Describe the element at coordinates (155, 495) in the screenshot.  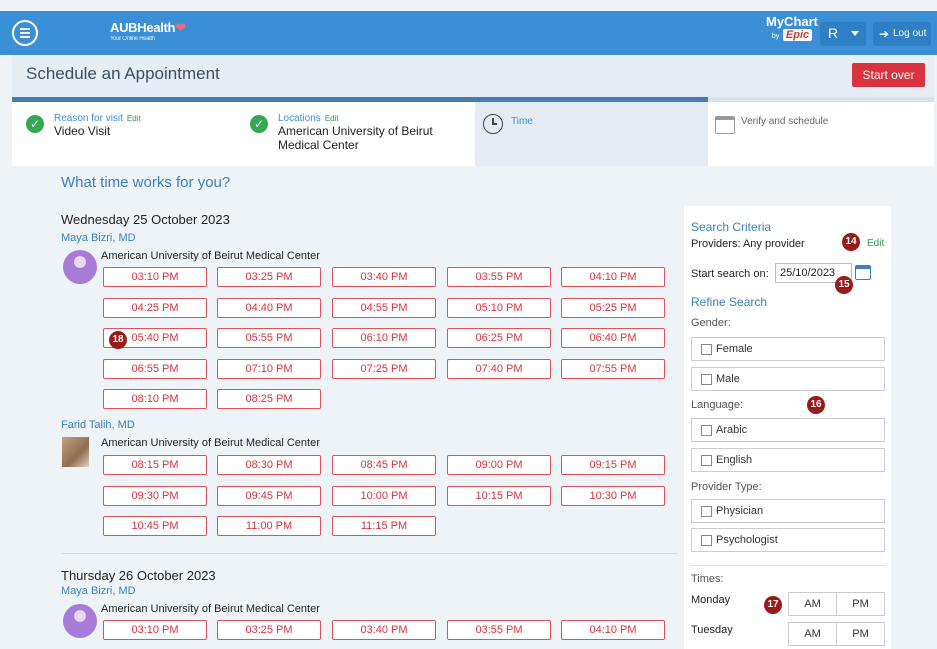
I see `time-slot-button: 09:30 PM` at that location.